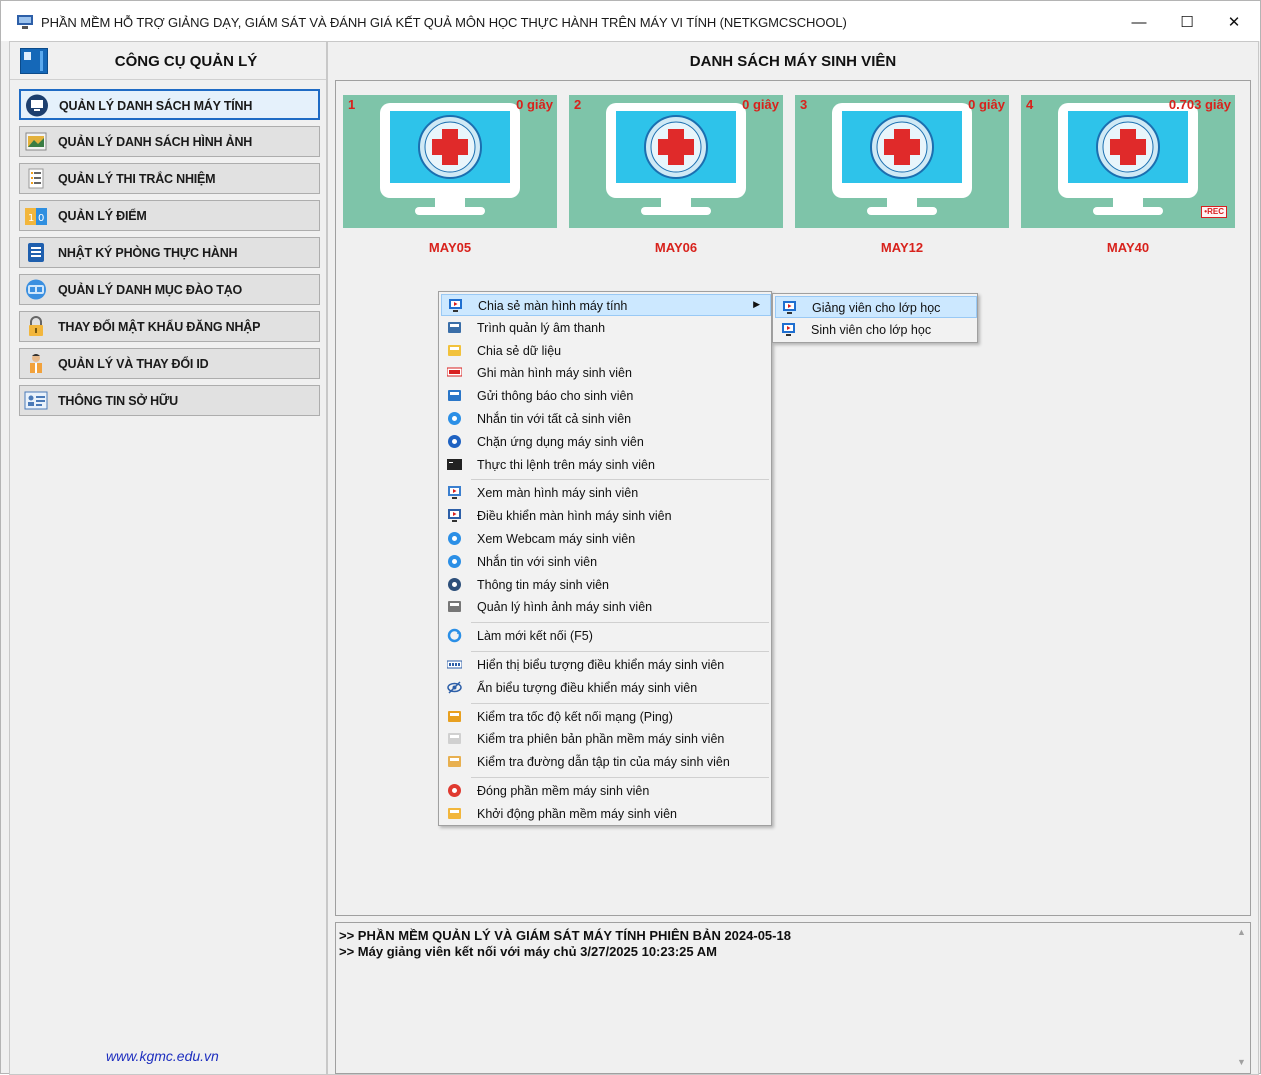 This screenshot has height=1075, width=1261. I want to click on context-menu-label: Nhắn tin với sinh viên, so click(537, 561).